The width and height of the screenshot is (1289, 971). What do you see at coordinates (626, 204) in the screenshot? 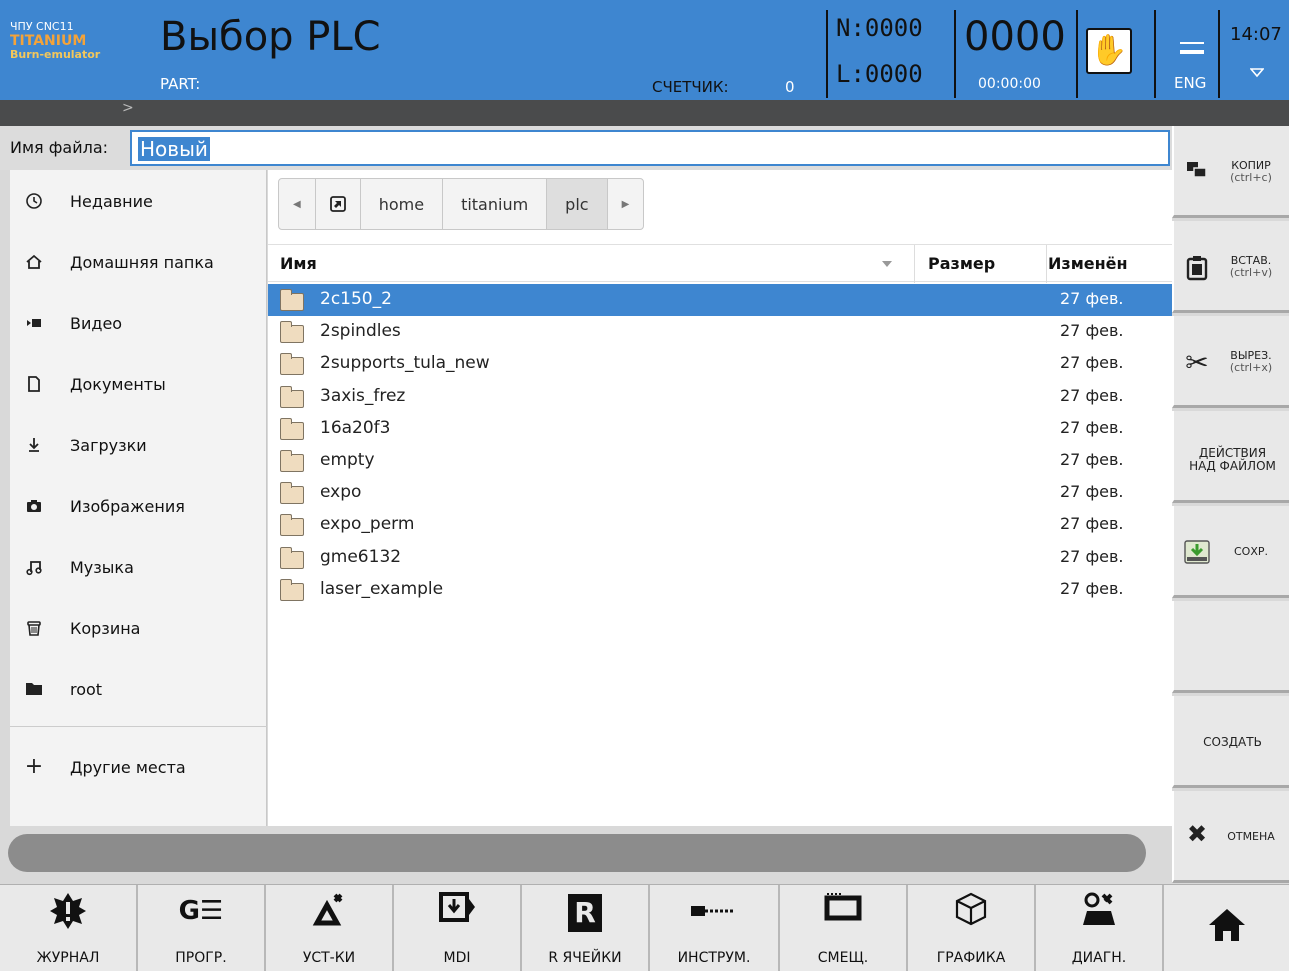
I see `path-forward-button: ▶` at bounding box center [626, 204].